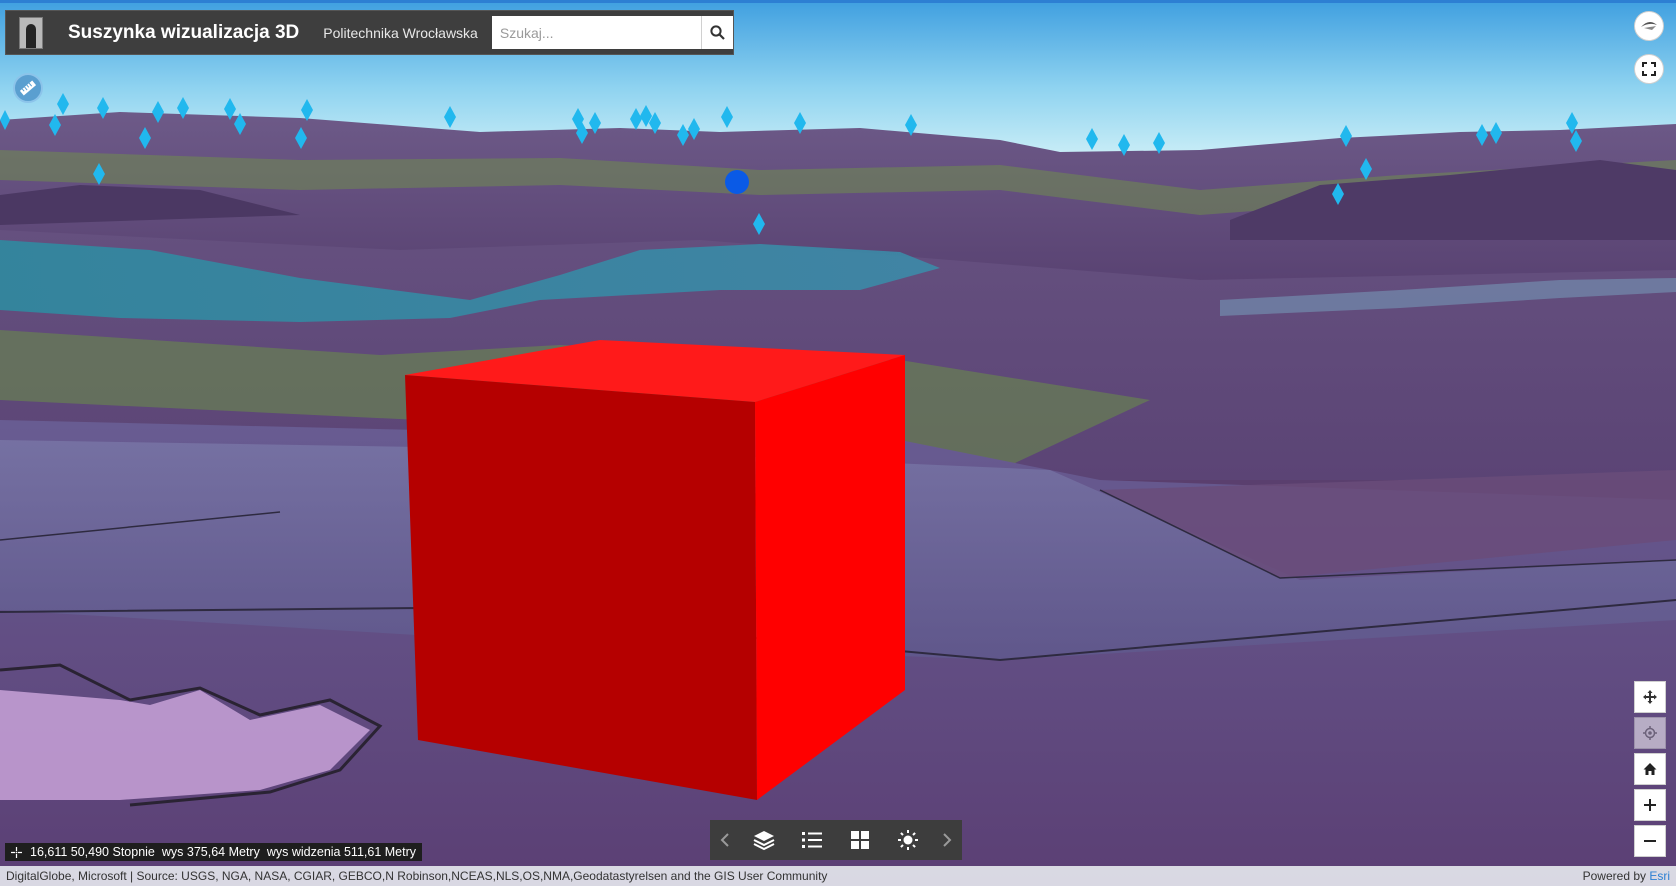 This screenshot has height=886, width=1676. I want to click on zoom-in-button, so click(1650, 805).